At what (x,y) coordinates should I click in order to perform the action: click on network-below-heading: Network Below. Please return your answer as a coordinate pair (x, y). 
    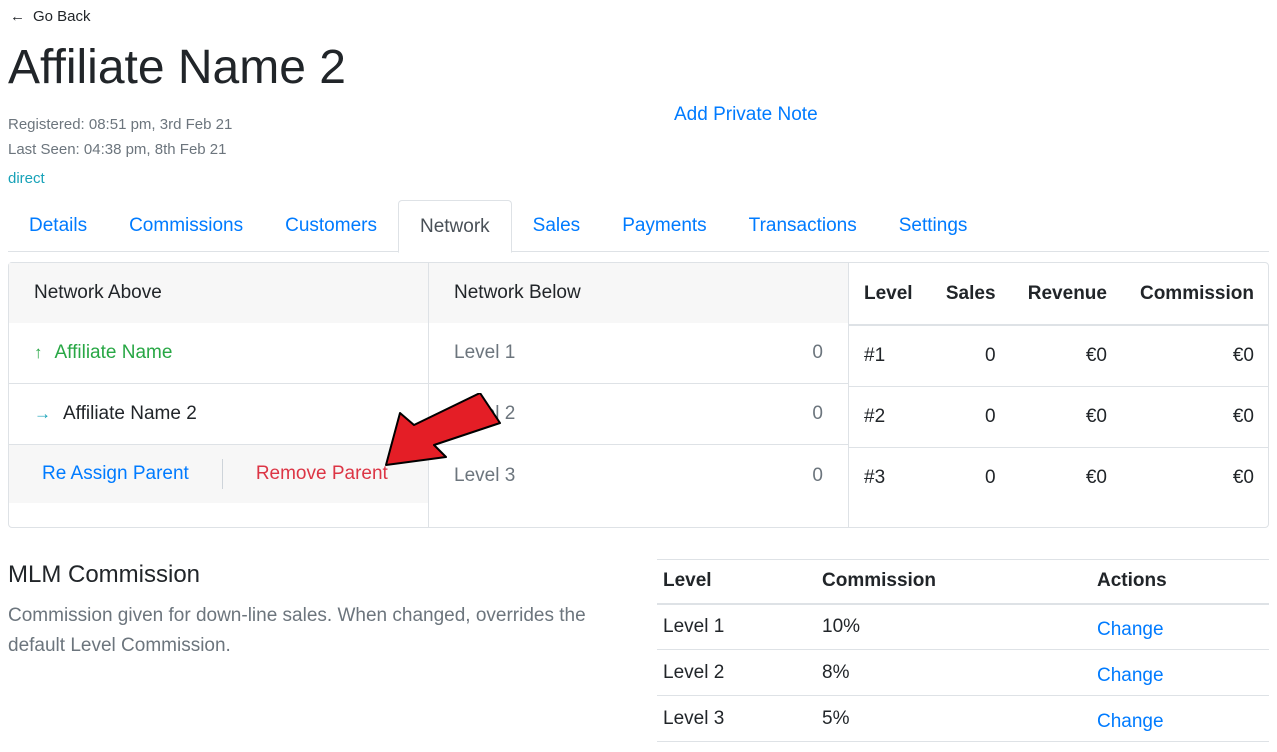
    Looking at the image, I should click on (638, 293).